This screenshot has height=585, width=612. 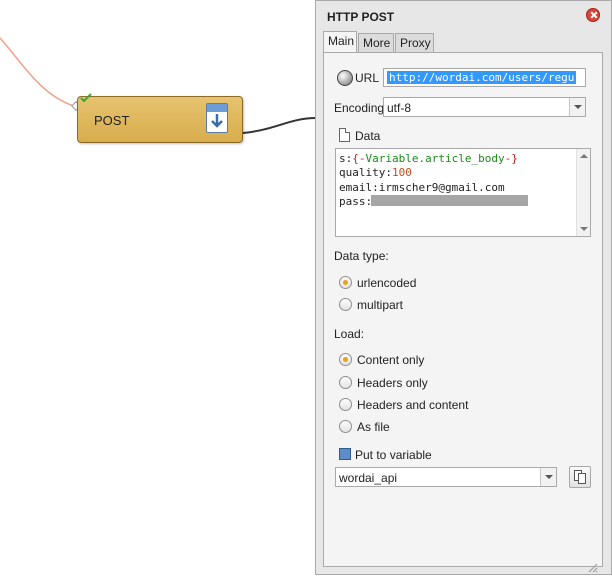 What do you see at coordinates (584, 156) in the screenshot?
I see `scroll-up-icon` at bounding box center [584, 156].